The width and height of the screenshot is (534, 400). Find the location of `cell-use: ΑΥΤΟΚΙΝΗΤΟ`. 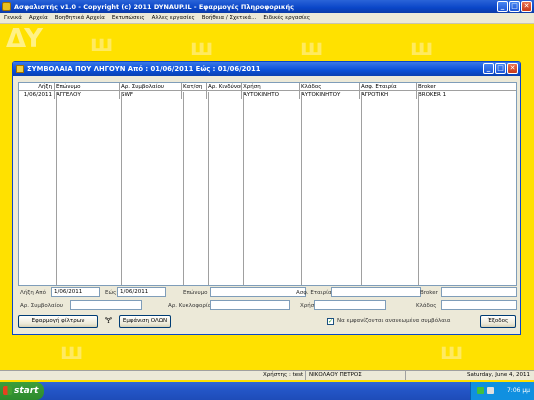

cell-use: ΑΥΤΟΚΙΝΗΤΟ is located at coordinates (271, 95).